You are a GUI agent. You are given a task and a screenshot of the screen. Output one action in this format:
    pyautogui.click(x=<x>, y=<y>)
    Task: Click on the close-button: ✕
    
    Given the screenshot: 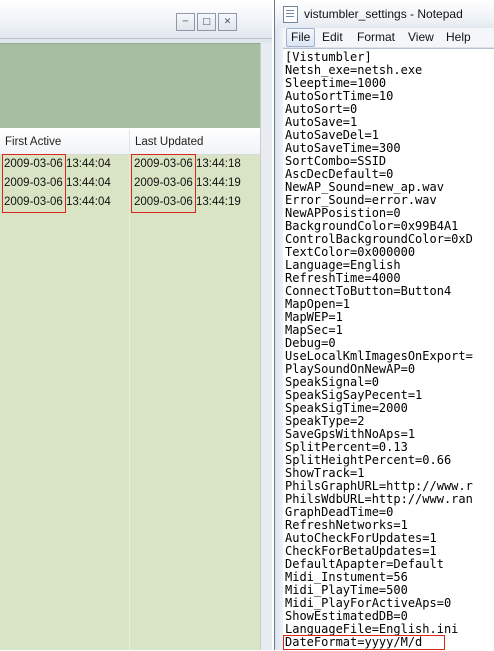 What is the action you would take?
    pyautogui.click(x=227, y=22)
    